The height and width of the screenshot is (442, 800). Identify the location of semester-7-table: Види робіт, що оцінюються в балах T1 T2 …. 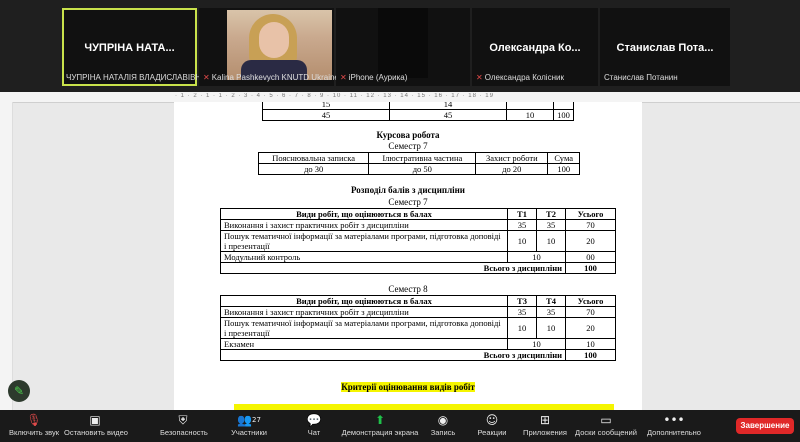
(418, 241).